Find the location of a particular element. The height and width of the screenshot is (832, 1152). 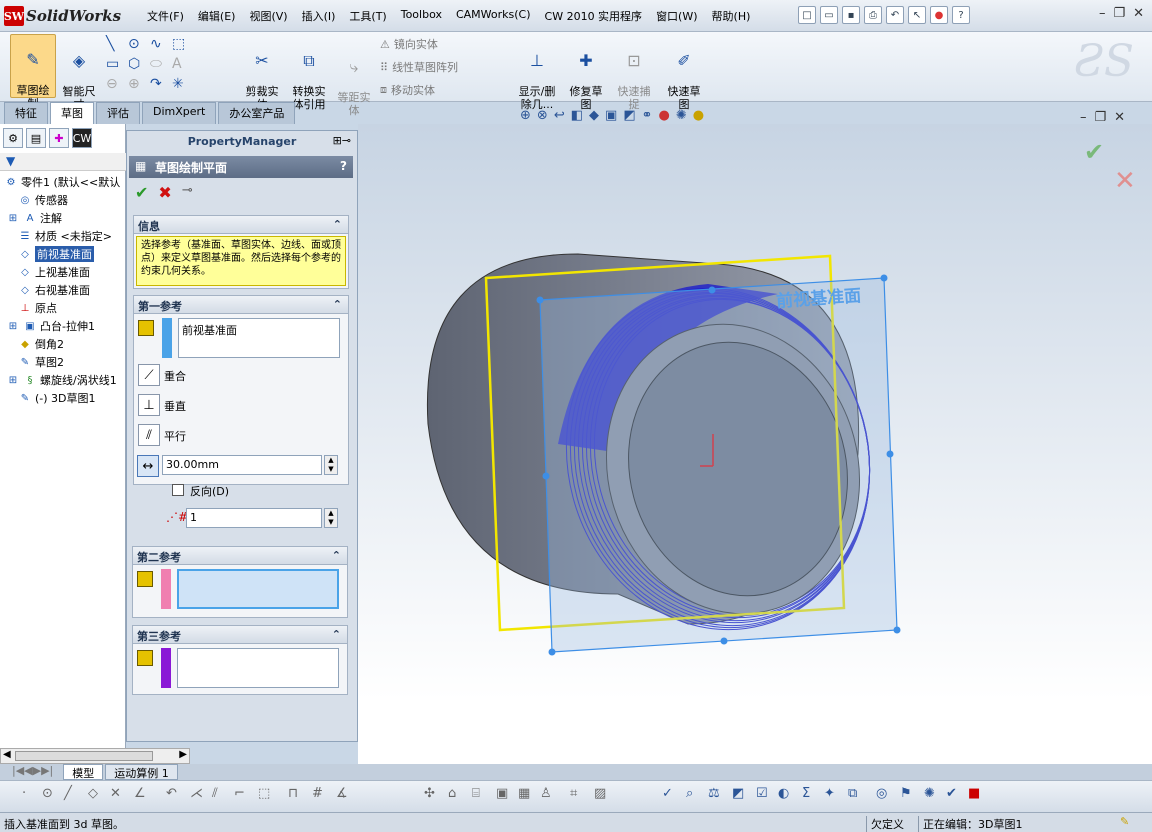

view-settings-icon: ● is located at coordinates (698, 115).